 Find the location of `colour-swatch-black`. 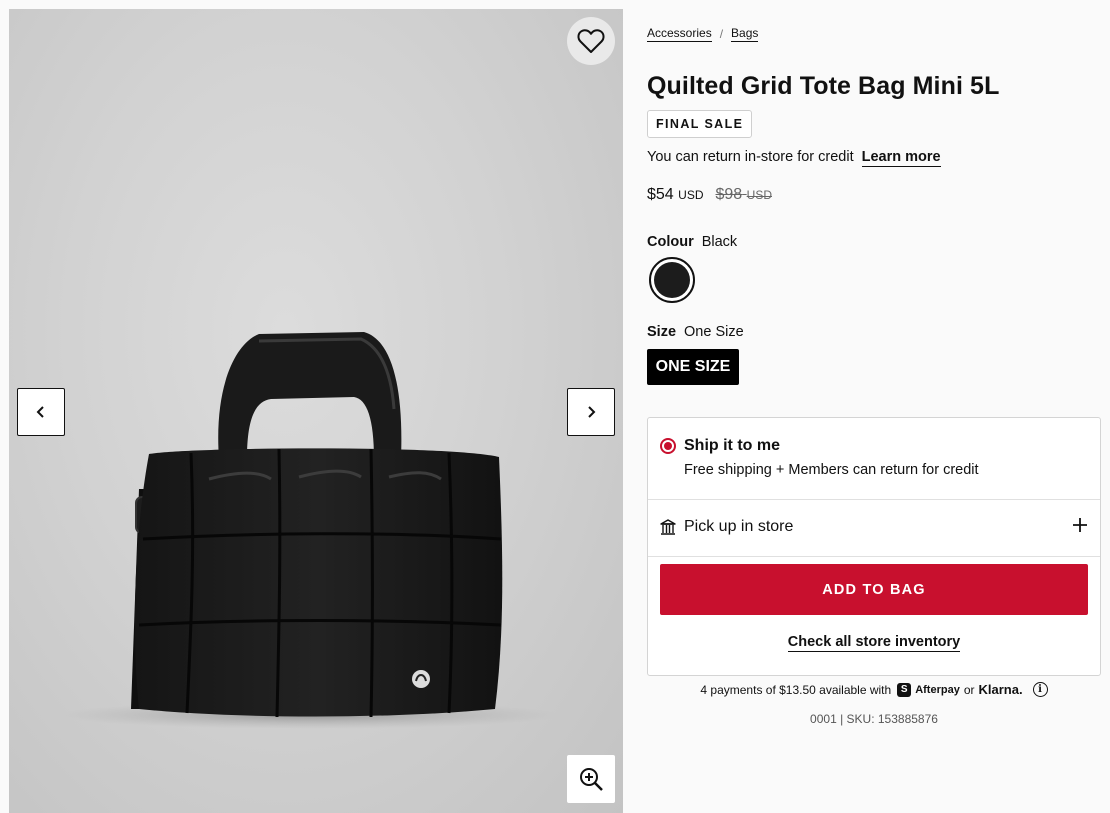

colour-swatch-black is located at coordinates (672, 280).